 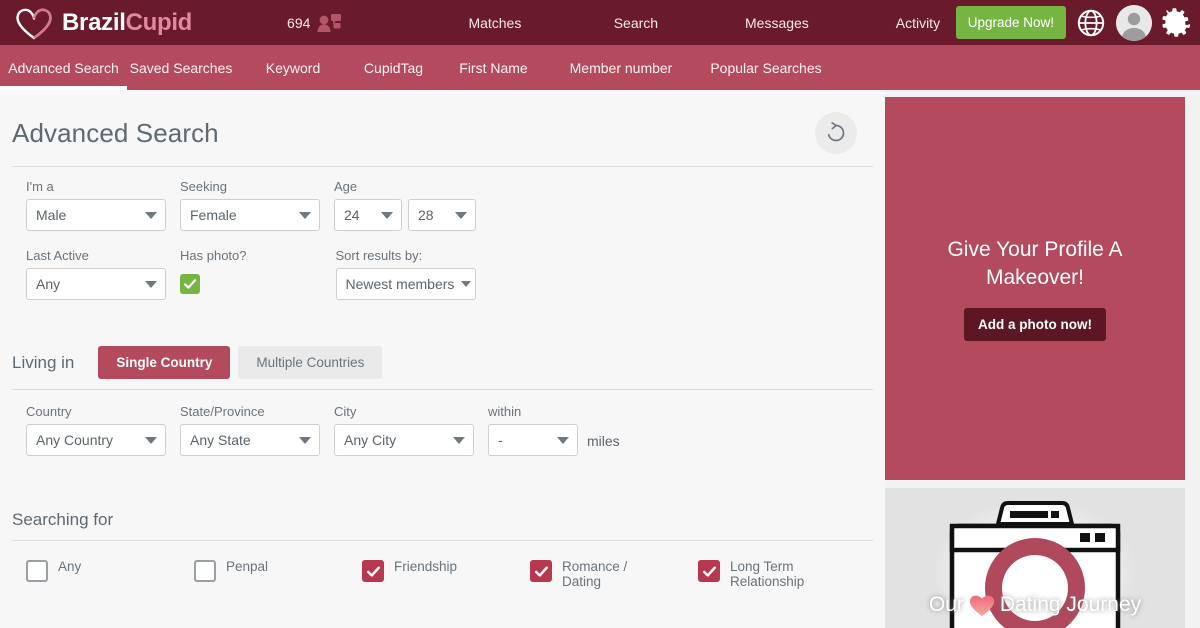 I want to click on tab-label: Popular Searches, so click(x=766, y=67).